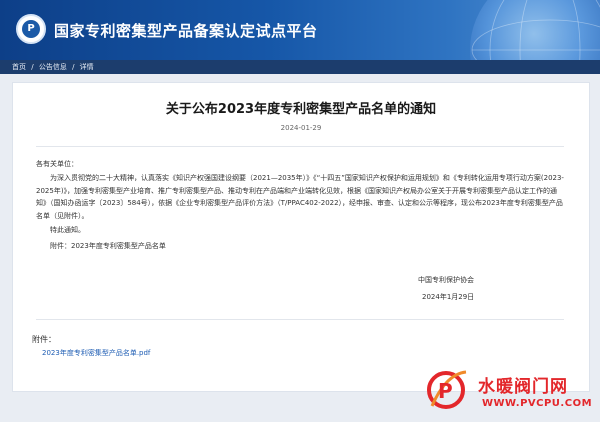 Image resolution: width=600 pixels, height=422 pixels. I want to click on watermark-logo-icon: P, so click(447, 389).